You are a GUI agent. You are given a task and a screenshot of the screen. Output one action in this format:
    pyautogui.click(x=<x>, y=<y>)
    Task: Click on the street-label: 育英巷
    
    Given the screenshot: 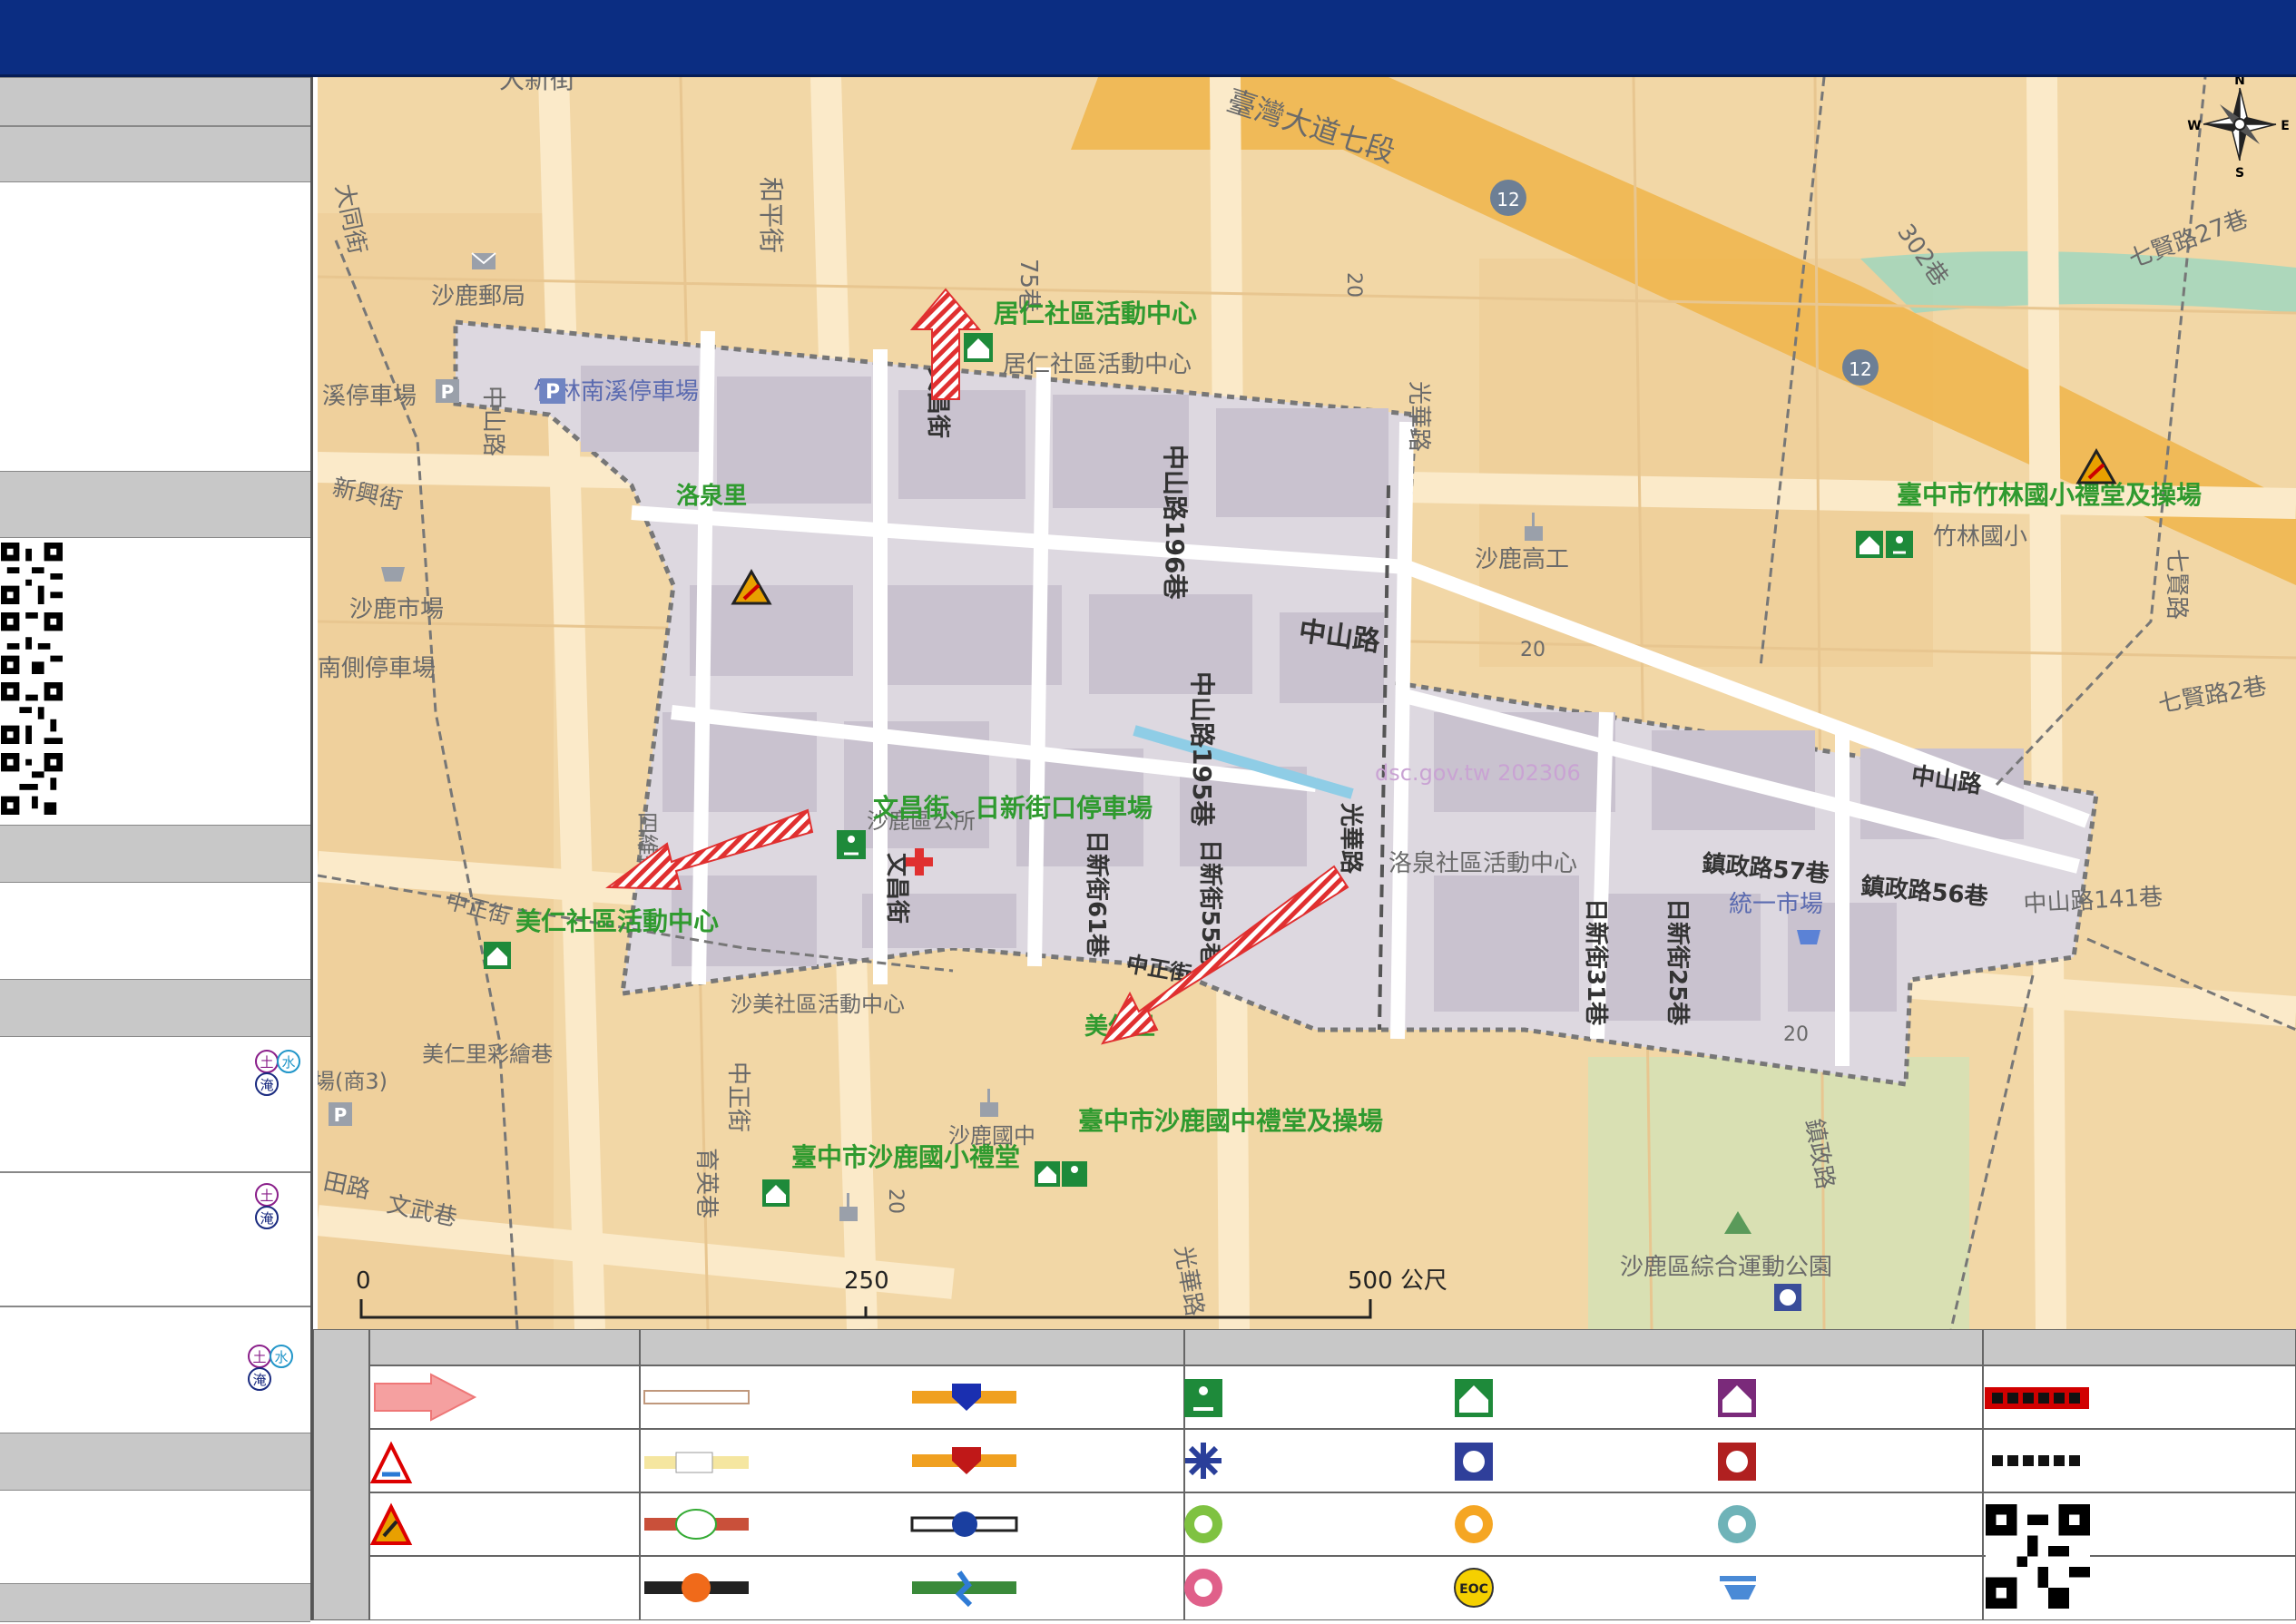 What is the action you would take?
    pyautogui.click(x=706, y=1183)
    